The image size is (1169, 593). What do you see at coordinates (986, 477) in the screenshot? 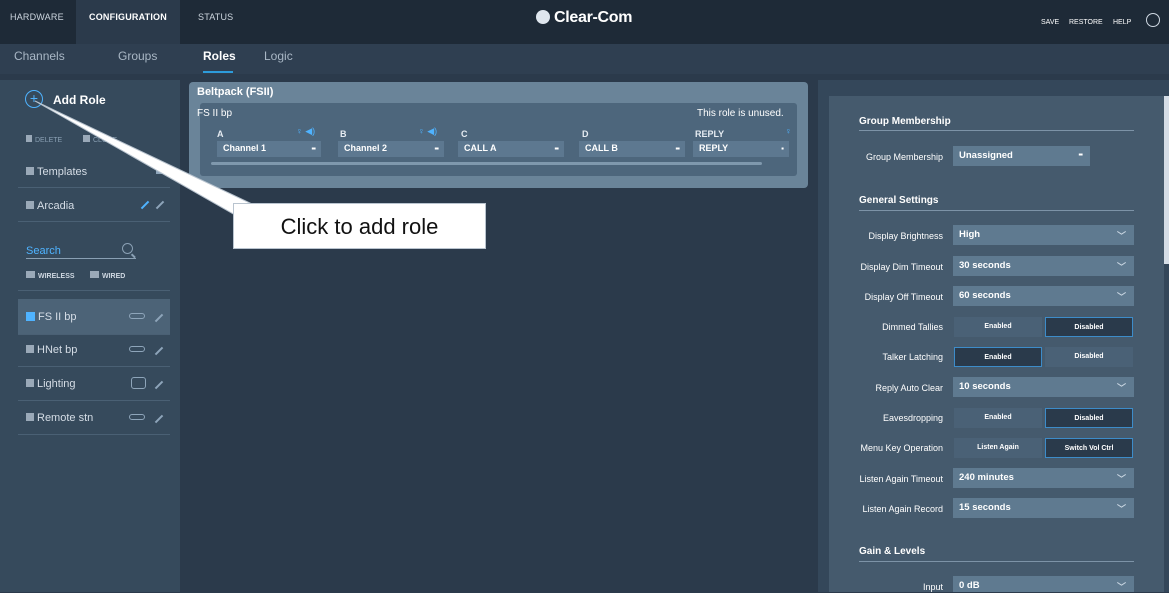
I see `listen-again-timeout-value: 240 minutes` at bounding box center [986, 477].